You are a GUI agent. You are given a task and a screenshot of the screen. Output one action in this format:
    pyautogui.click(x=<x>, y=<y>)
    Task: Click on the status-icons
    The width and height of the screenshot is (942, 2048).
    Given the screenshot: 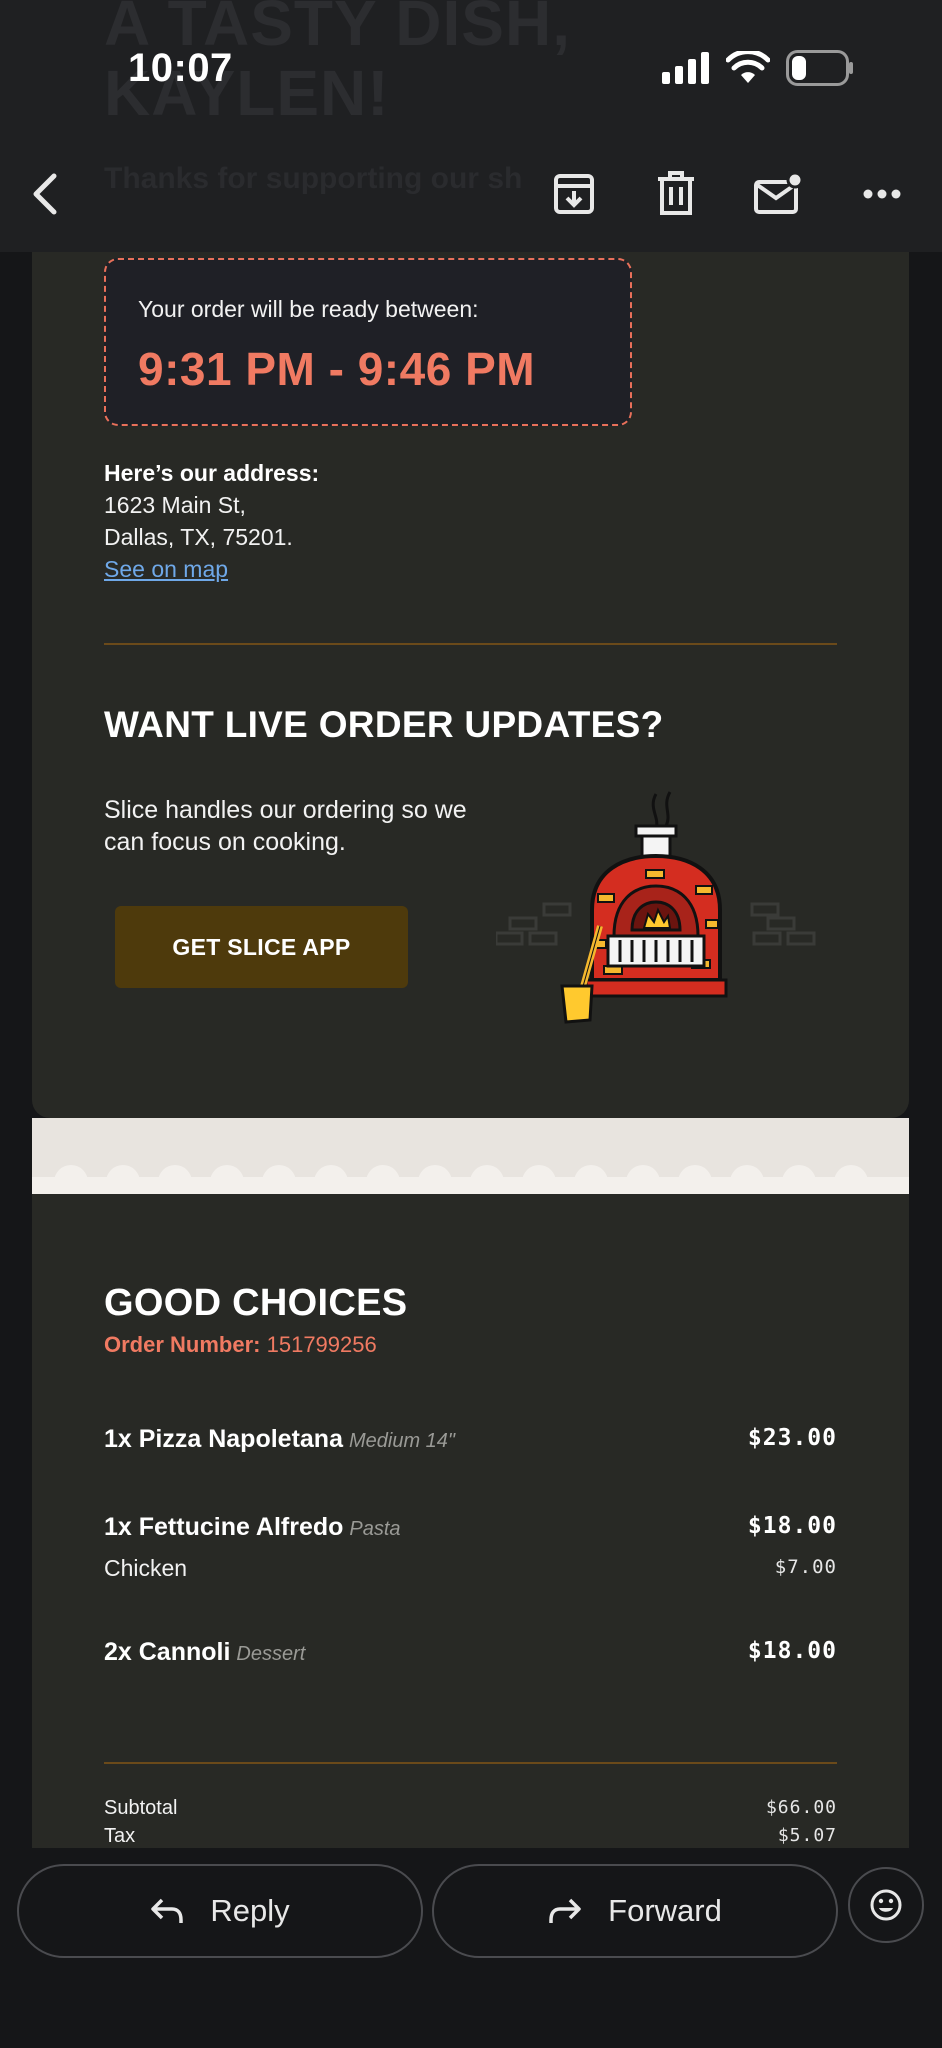 What is the action you would take?
    pyautogui.click(x=758, y=68)
    